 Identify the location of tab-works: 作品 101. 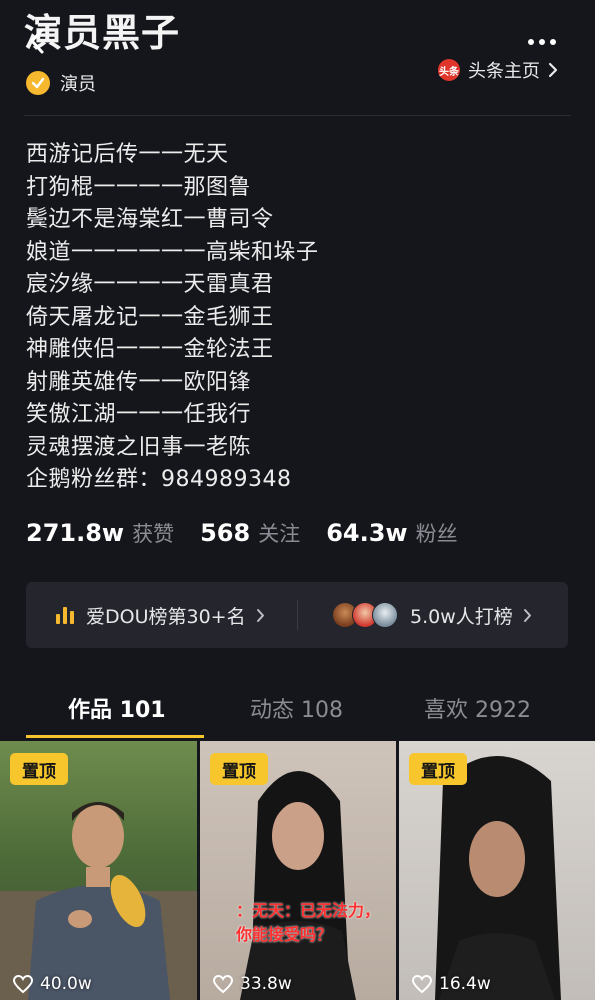
(117, 708).